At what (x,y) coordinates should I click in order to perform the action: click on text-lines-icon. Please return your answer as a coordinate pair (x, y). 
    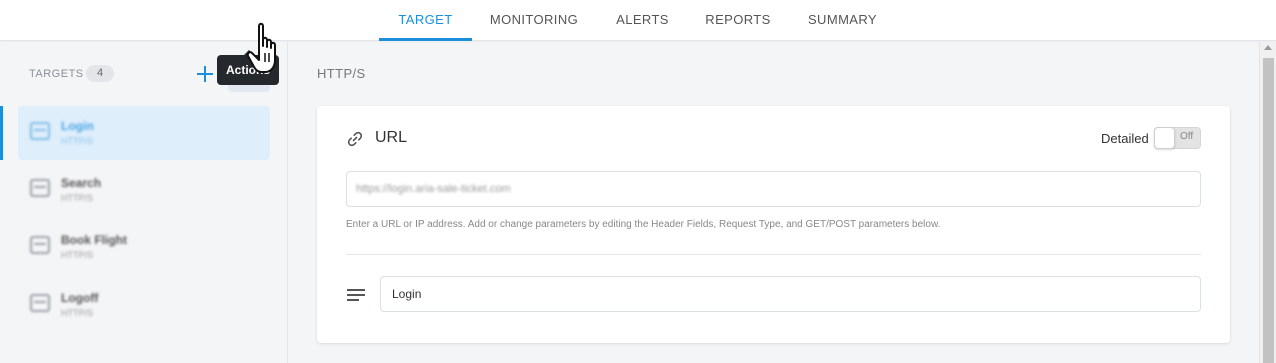
    Looking at the image, I should click on (356, 296).